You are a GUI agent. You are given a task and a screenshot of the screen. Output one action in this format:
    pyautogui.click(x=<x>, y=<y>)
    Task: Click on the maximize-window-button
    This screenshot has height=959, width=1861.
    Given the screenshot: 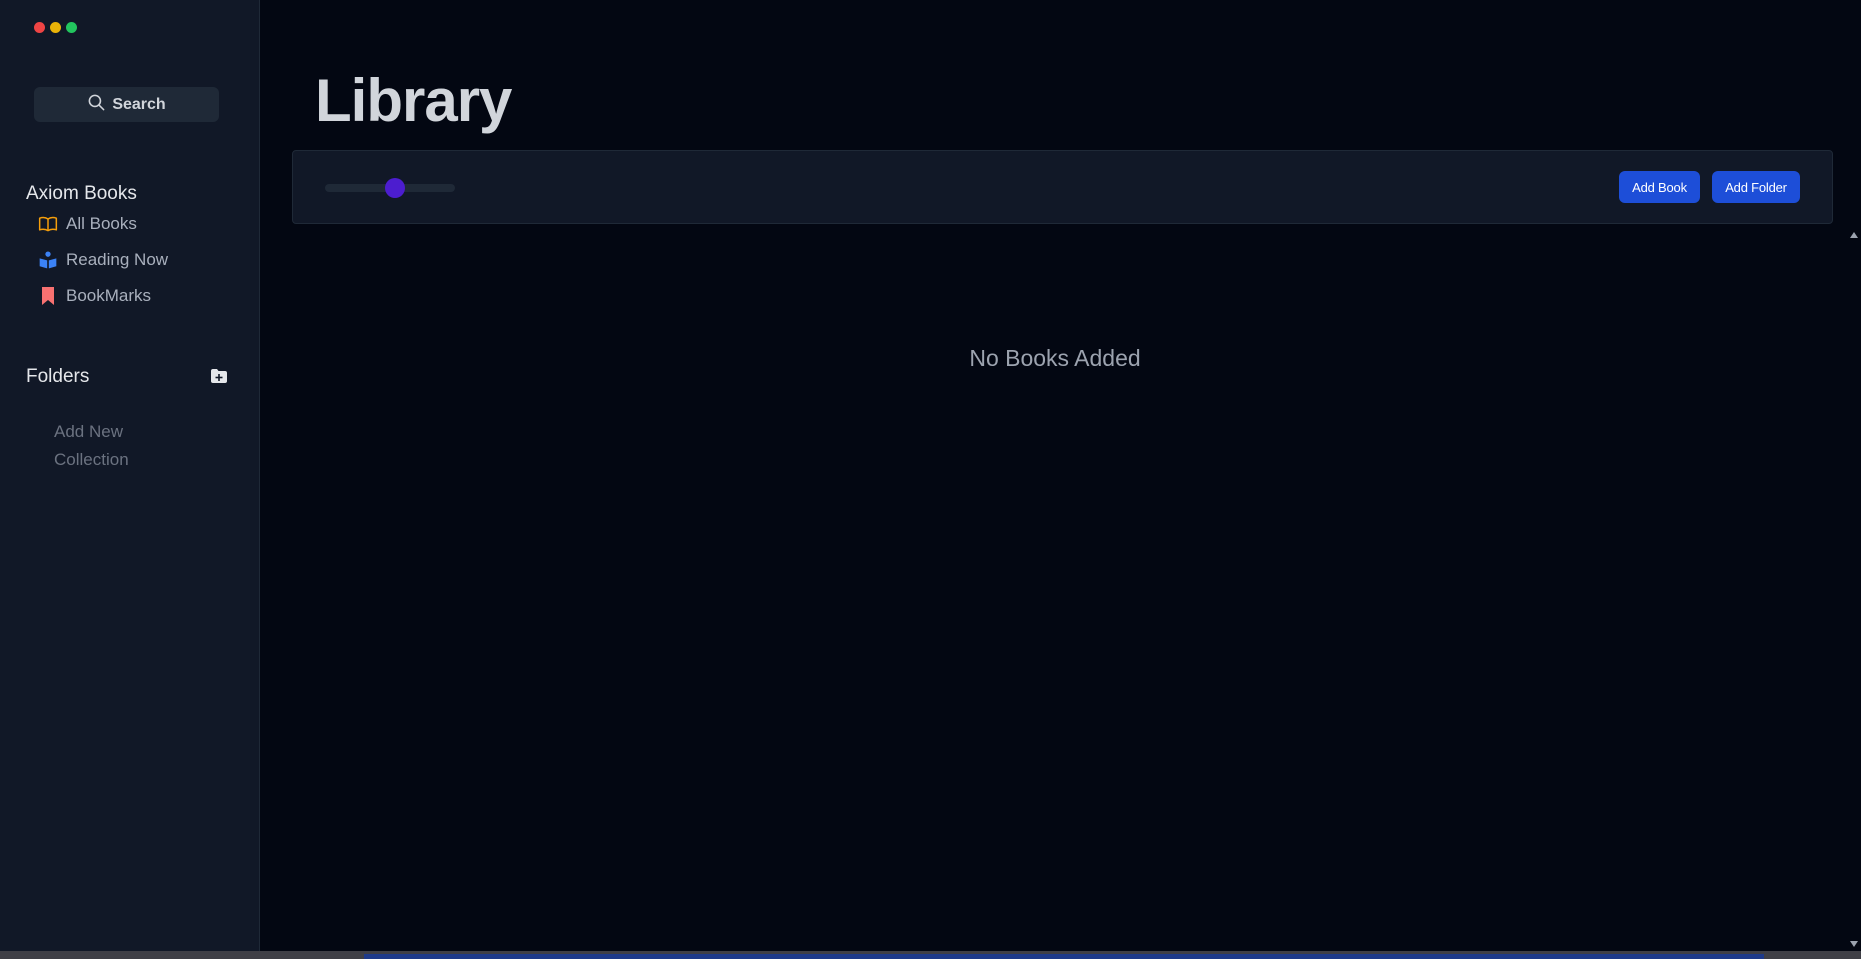 What is the action you would take?
    pyautogui.click(x=71, y=27)
    